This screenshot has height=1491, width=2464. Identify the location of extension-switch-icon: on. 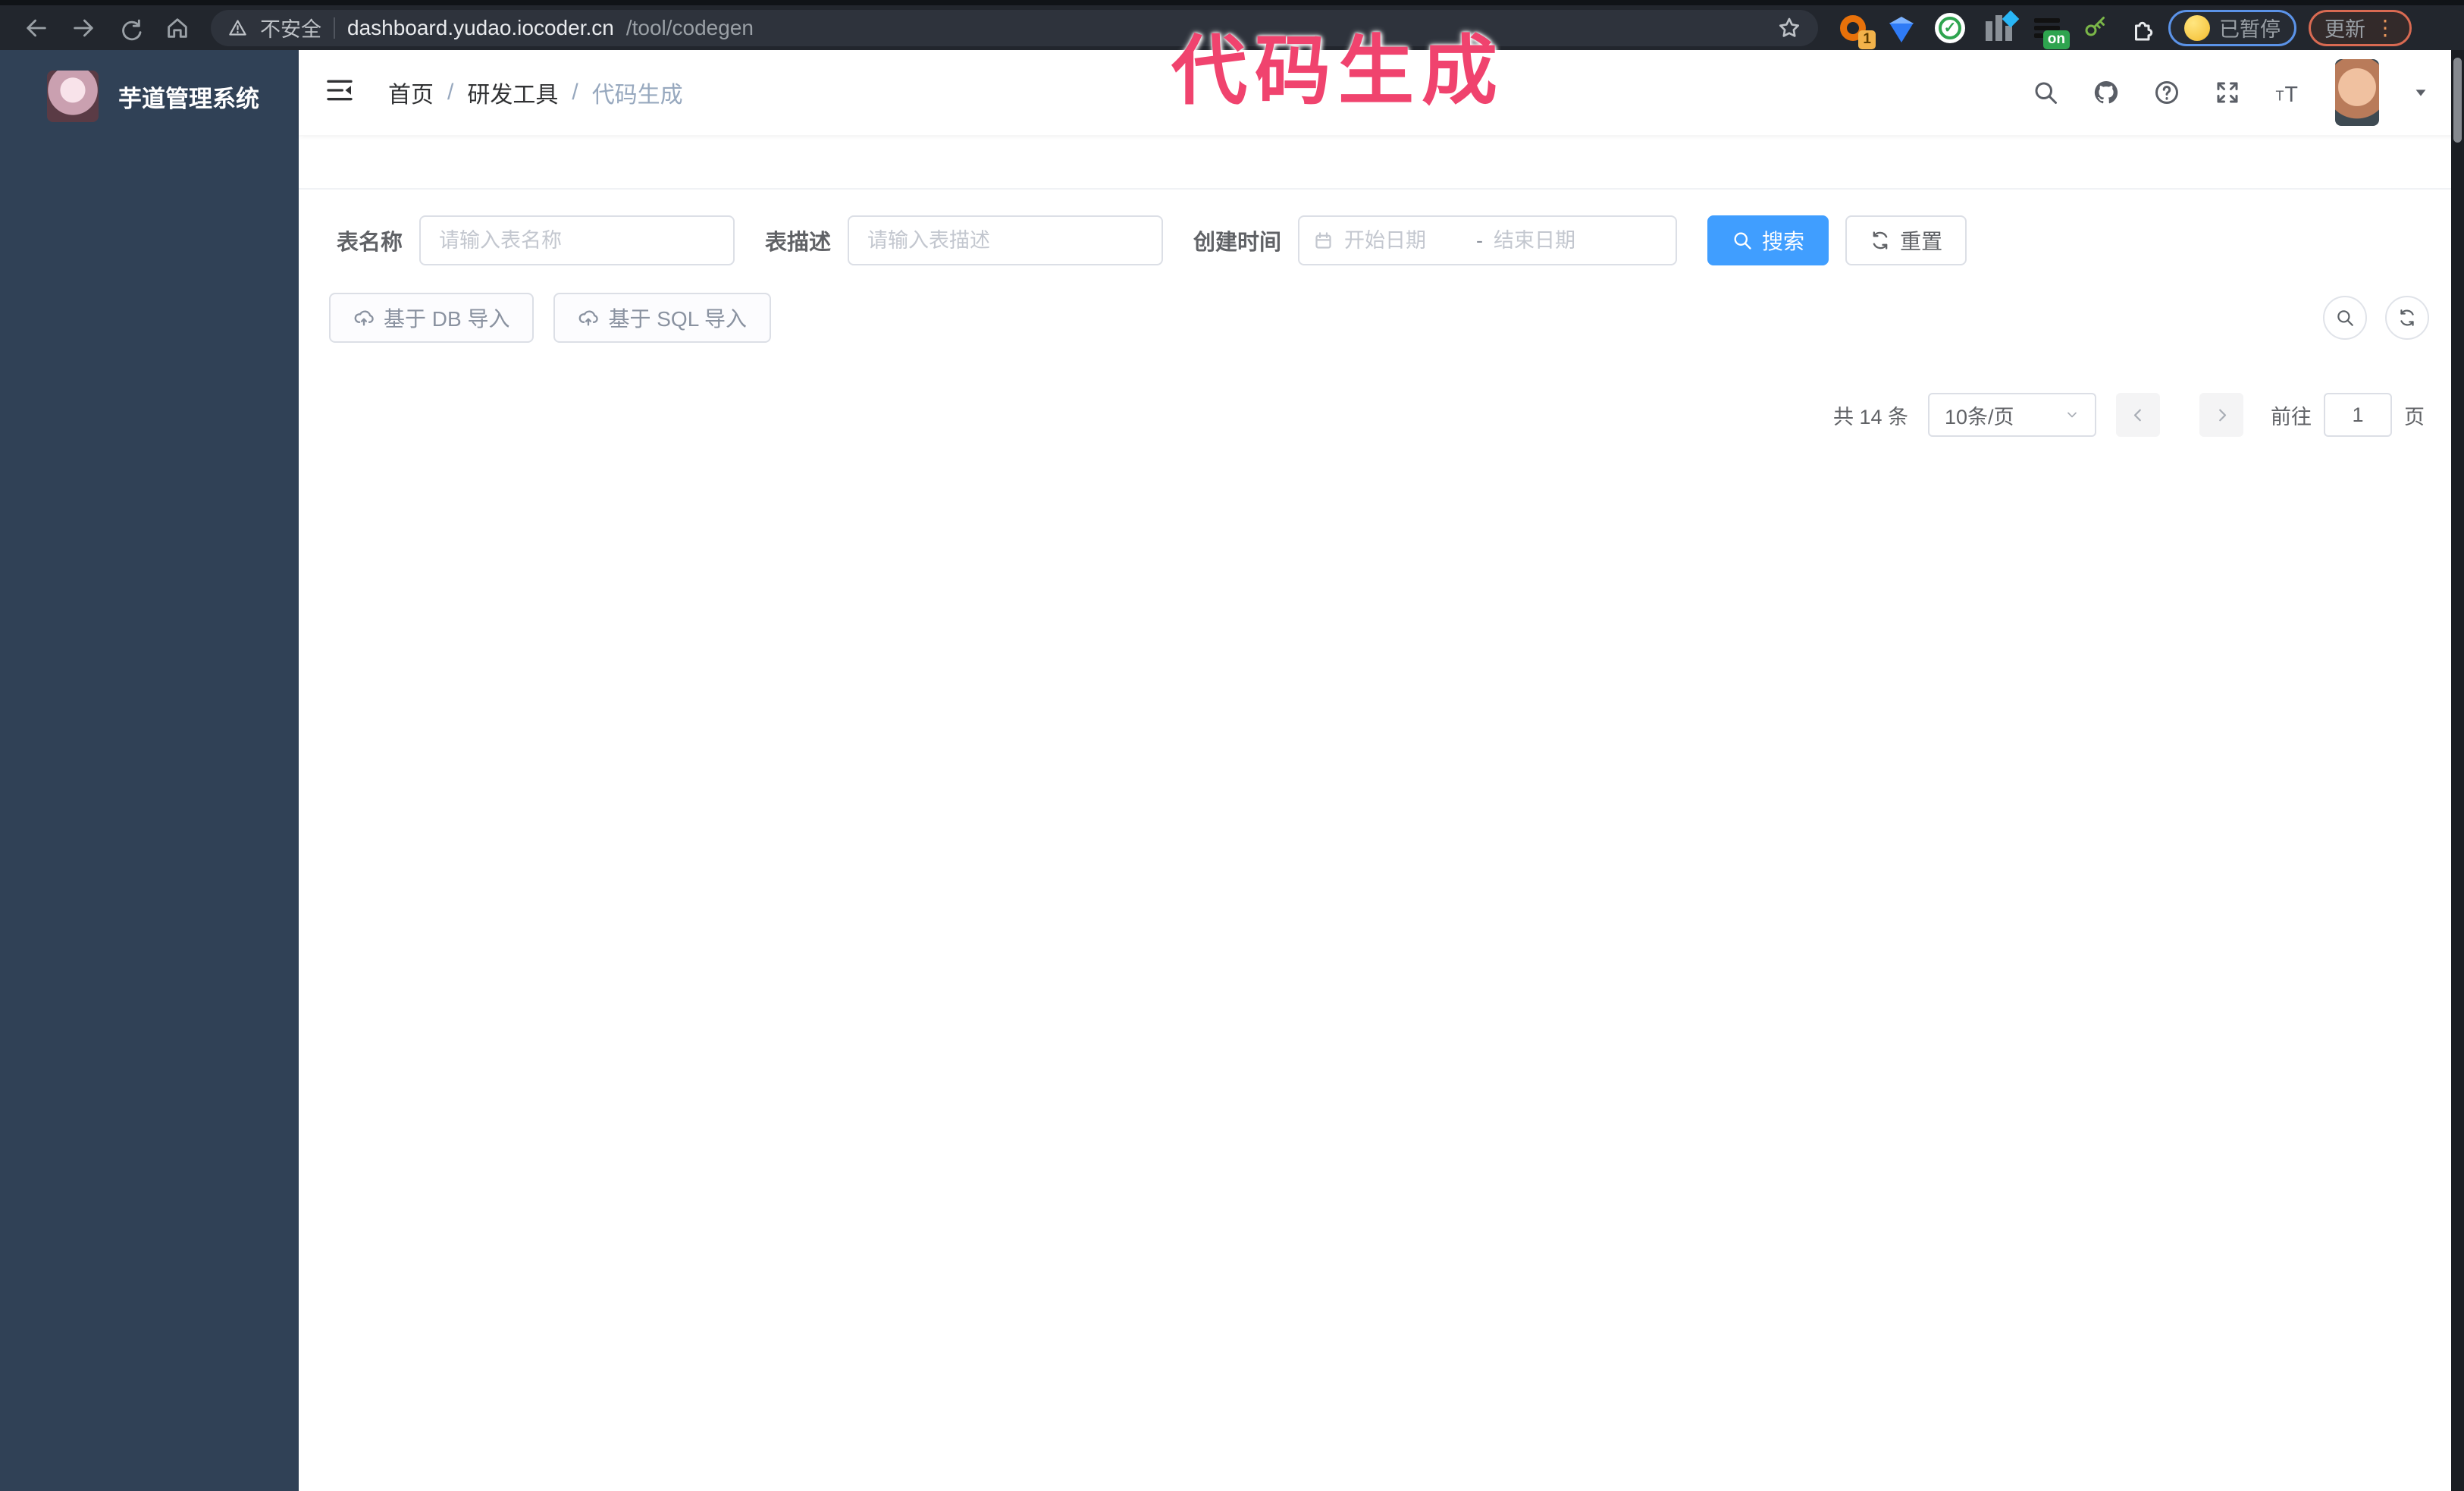
(2050, 30).